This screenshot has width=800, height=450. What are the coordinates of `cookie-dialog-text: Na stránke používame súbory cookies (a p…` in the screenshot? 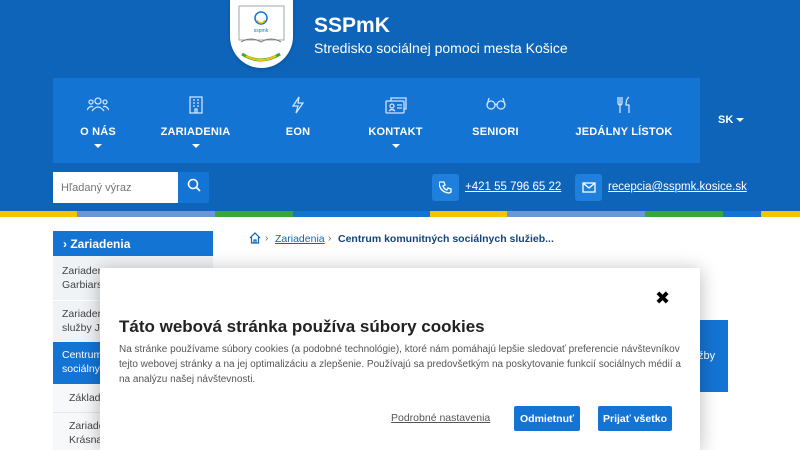 It's located at (400, 364).